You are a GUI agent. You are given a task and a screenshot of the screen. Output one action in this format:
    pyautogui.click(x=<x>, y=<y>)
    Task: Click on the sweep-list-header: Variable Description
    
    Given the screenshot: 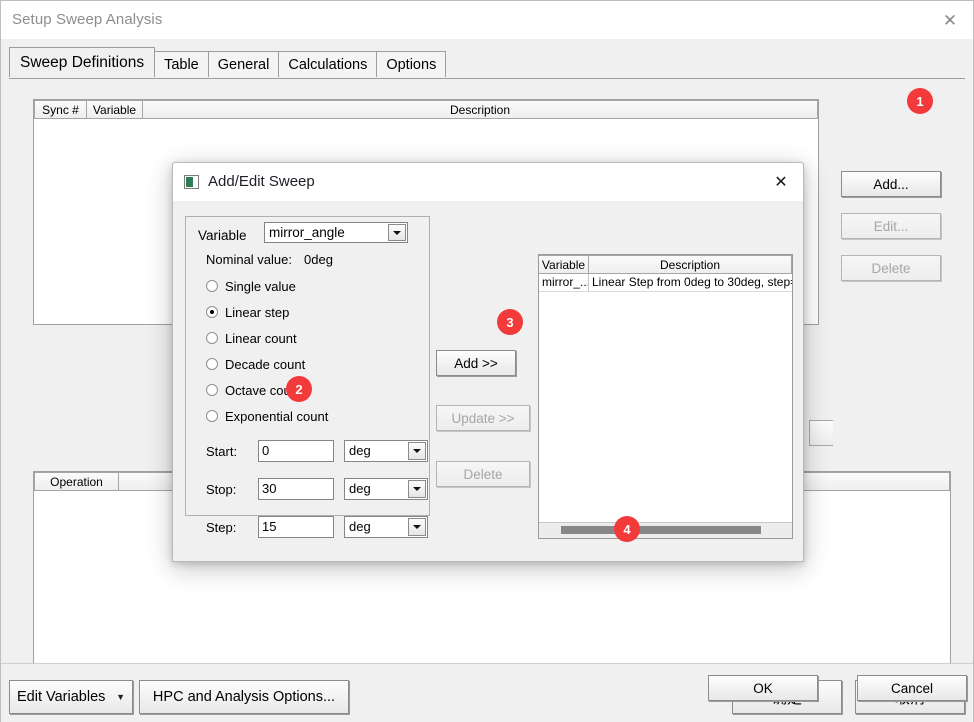 What is the action you would take?
    pyautogui.click(x=665, y=264)
    